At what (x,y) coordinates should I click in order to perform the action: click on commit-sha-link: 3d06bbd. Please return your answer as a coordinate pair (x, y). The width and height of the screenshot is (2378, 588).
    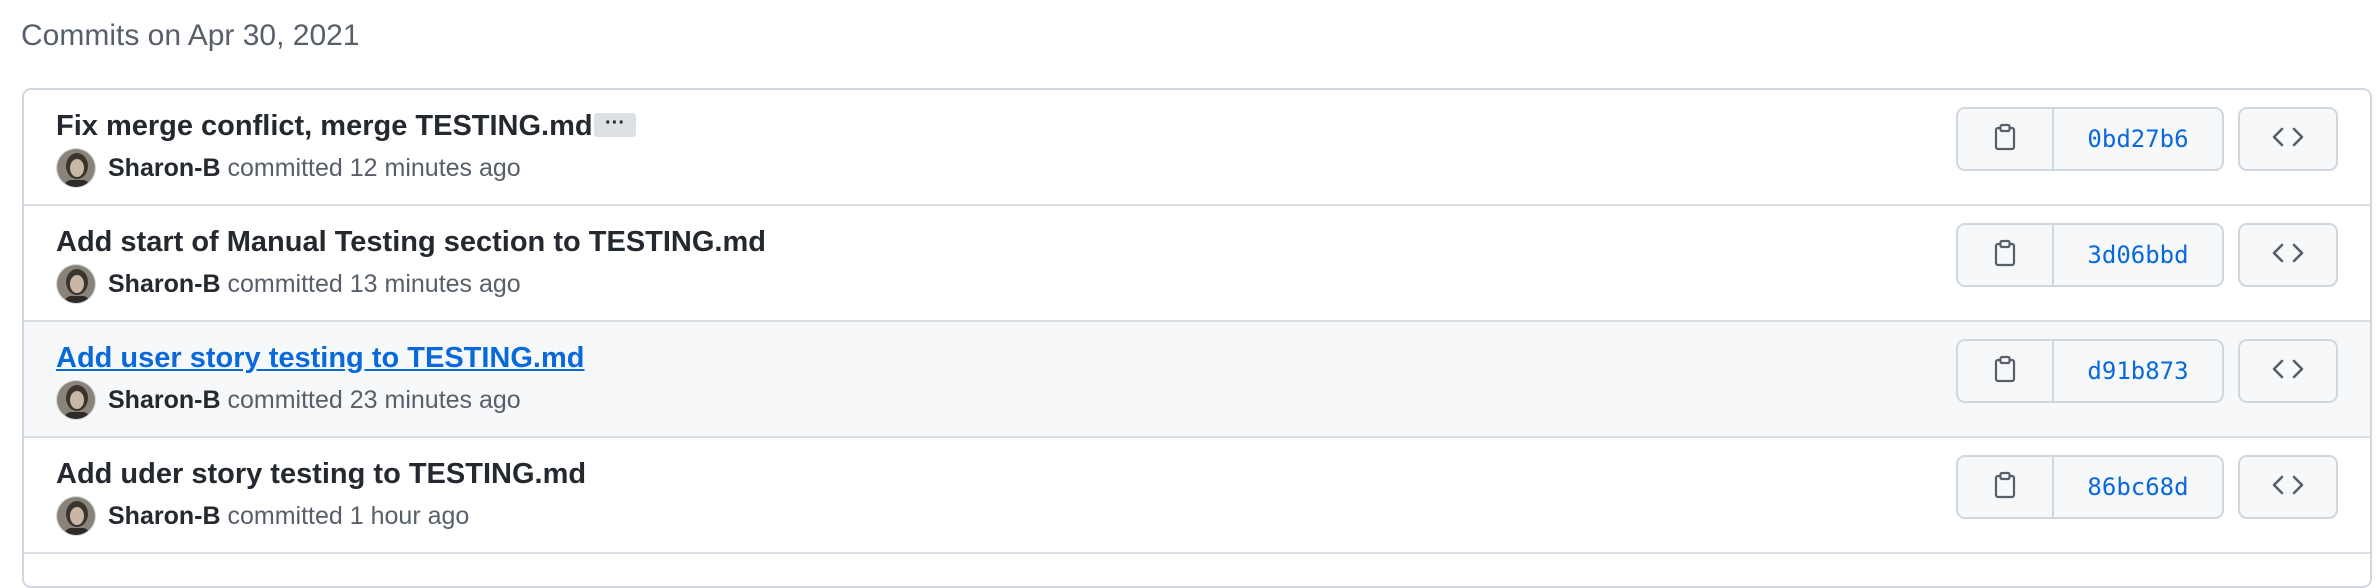
    Looking at the image, I should click on (2138, 255).